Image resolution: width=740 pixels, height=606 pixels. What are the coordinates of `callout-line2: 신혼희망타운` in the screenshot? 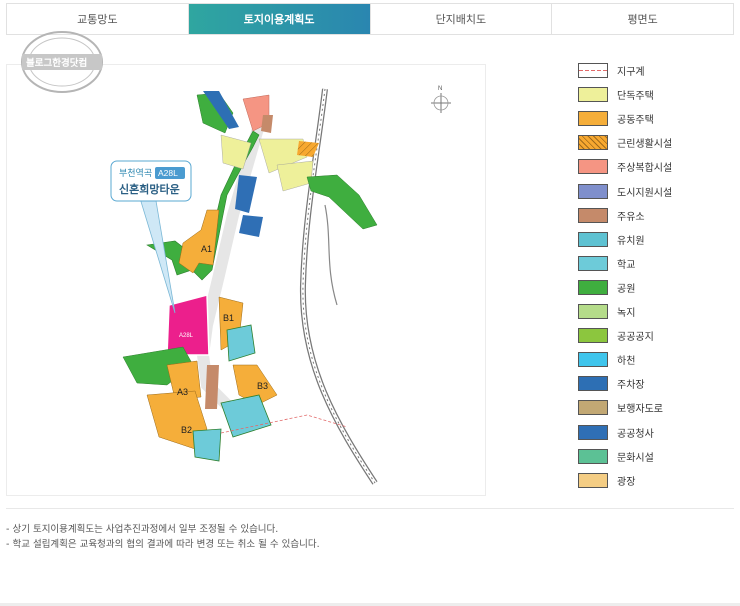 It's located at (149, 189).